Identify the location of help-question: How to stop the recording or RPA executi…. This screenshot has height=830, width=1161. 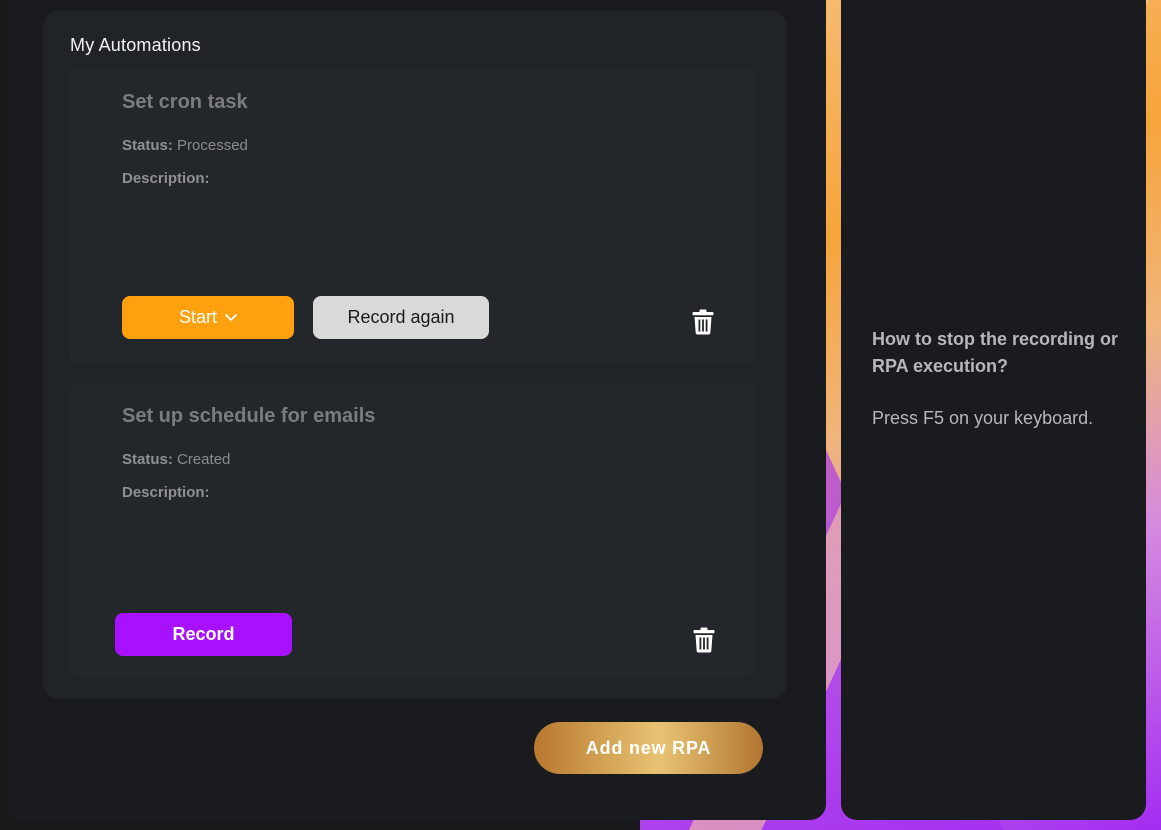
(995, 352).